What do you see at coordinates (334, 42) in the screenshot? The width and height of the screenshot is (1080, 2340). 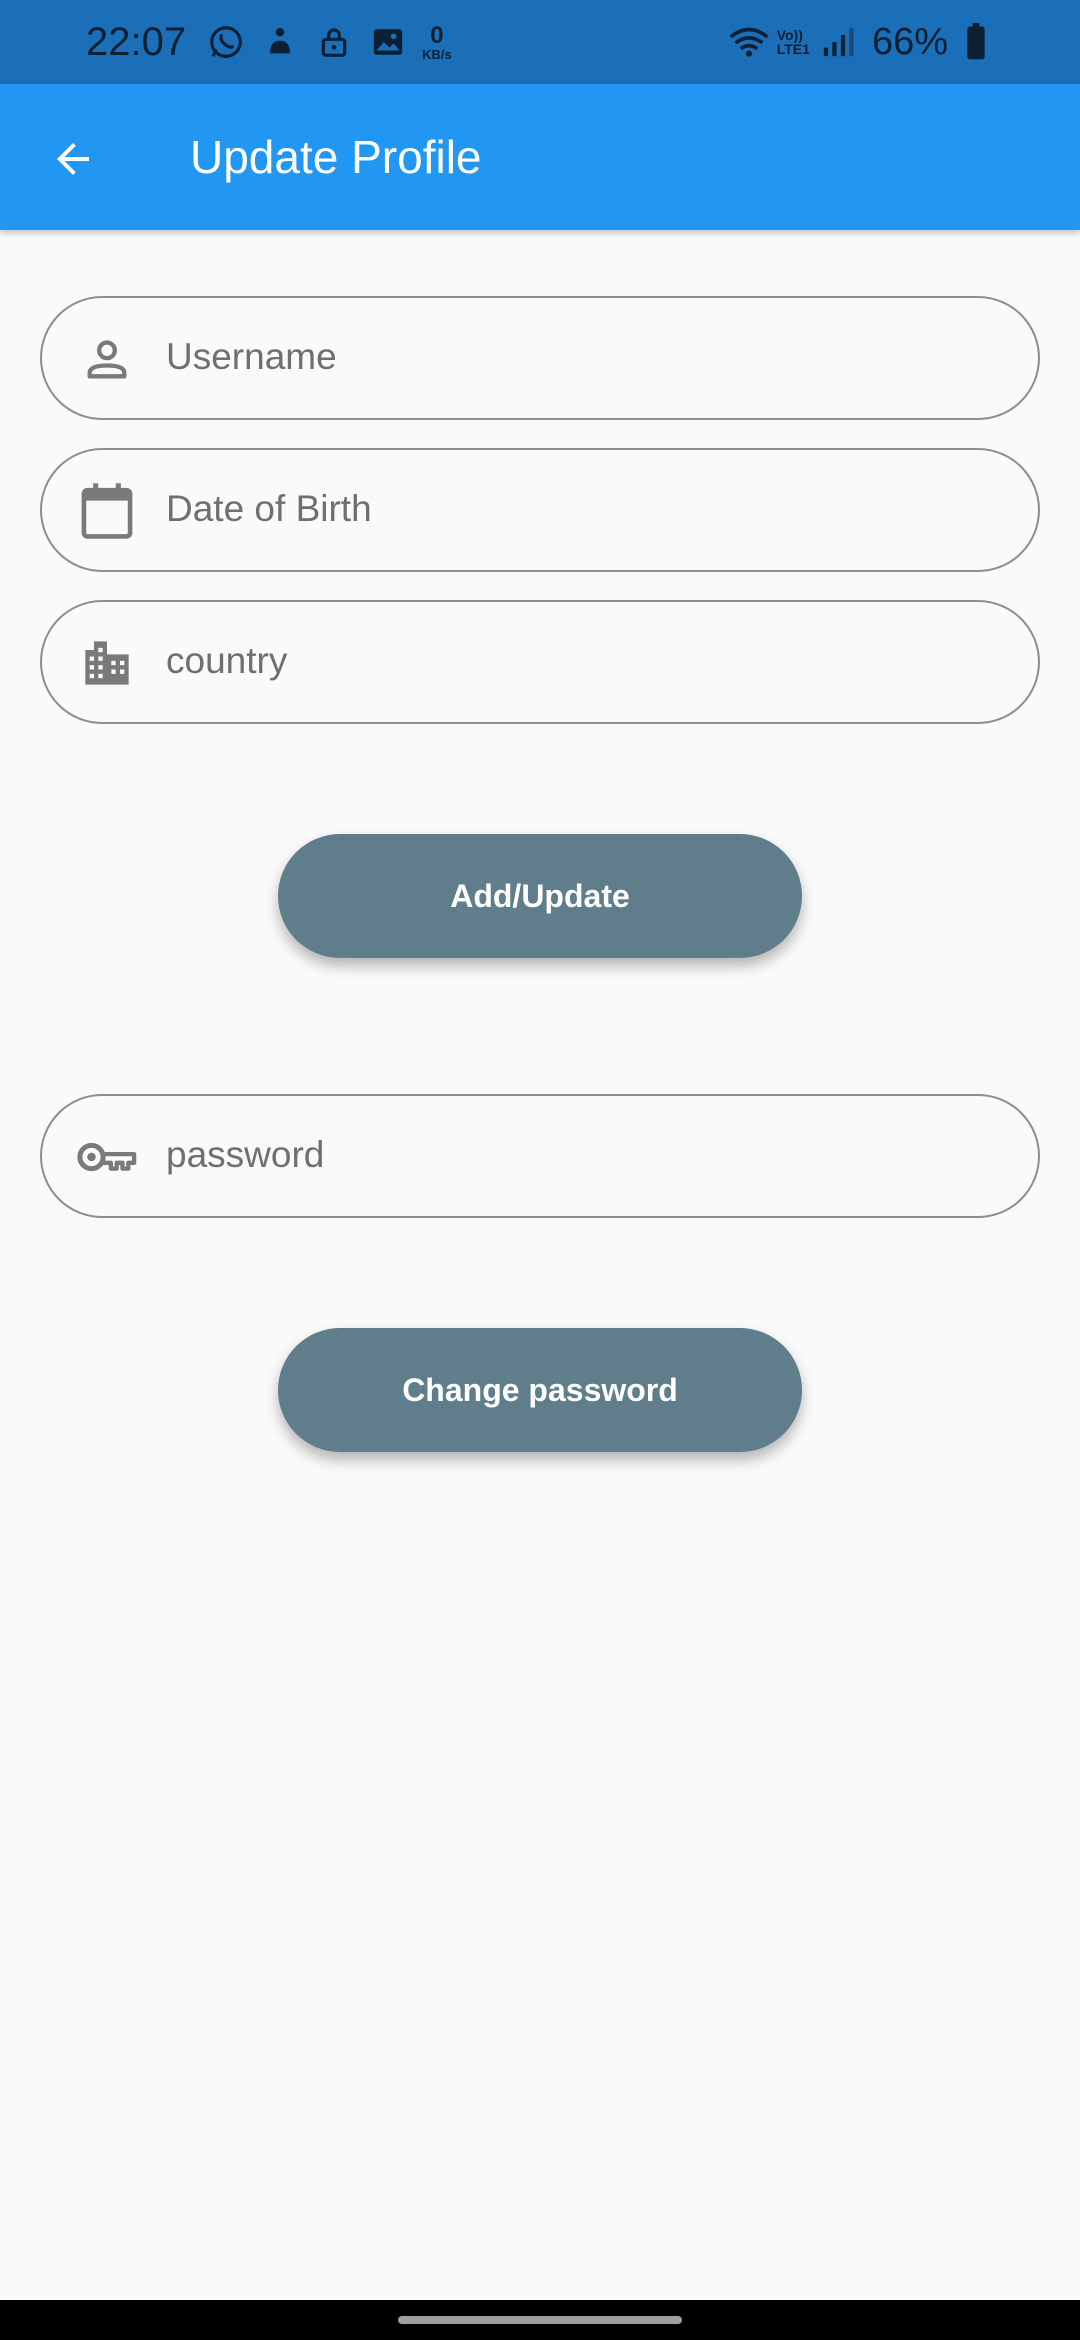 I see `lock-icon` at bounding box center [334, 42].